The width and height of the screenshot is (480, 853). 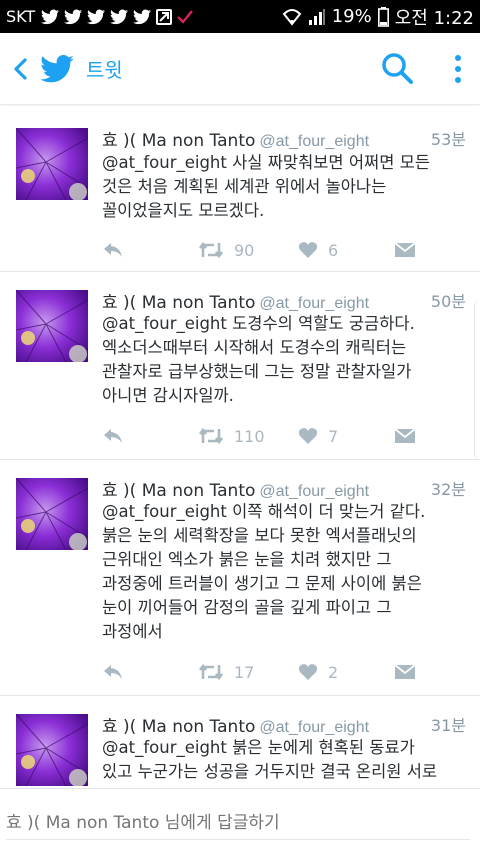 I want to click on like-count: 6, so click(x=333, y=250).